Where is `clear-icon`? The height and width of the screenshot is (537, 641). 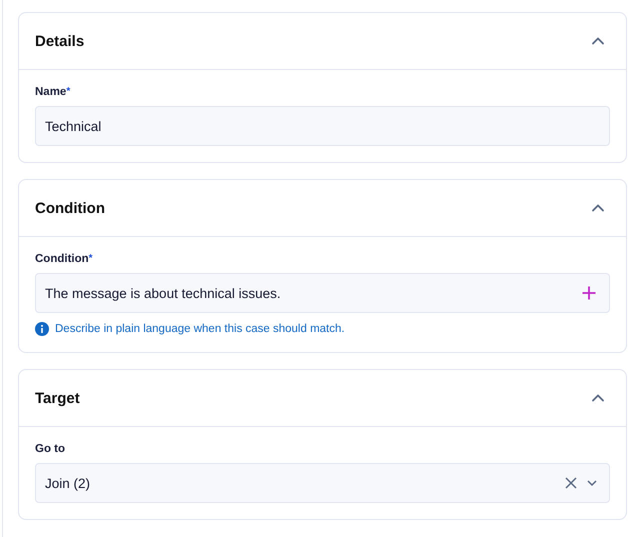
clear-icon is located at coordinates (571, 483).